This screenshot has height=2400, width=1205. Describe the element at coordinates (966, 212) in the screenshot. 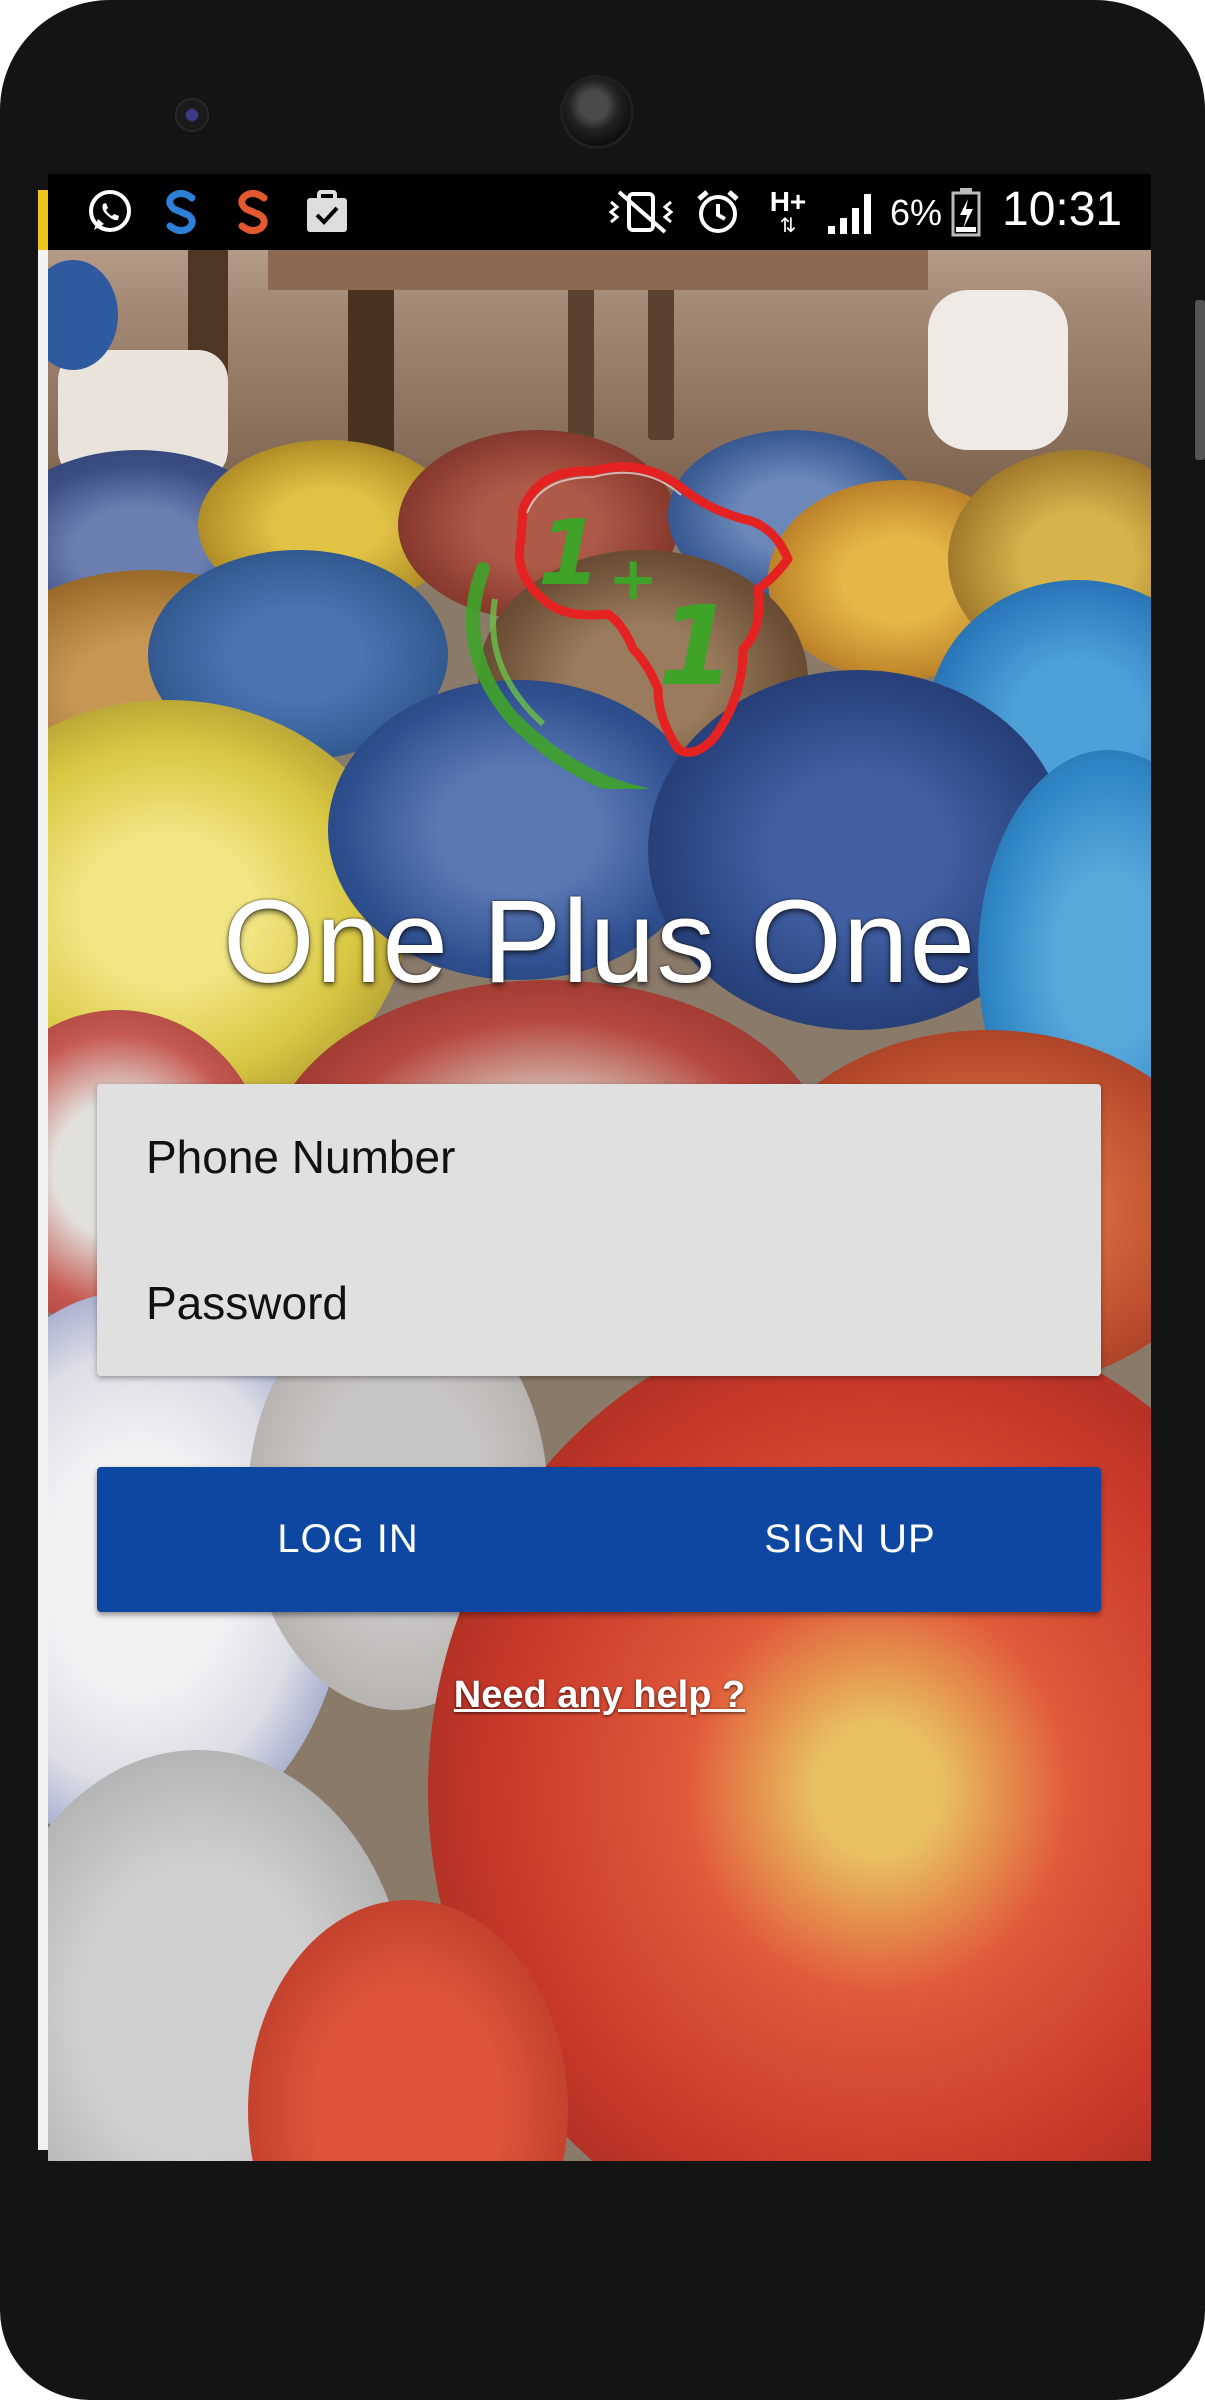

I see `battery-icon` at that location.